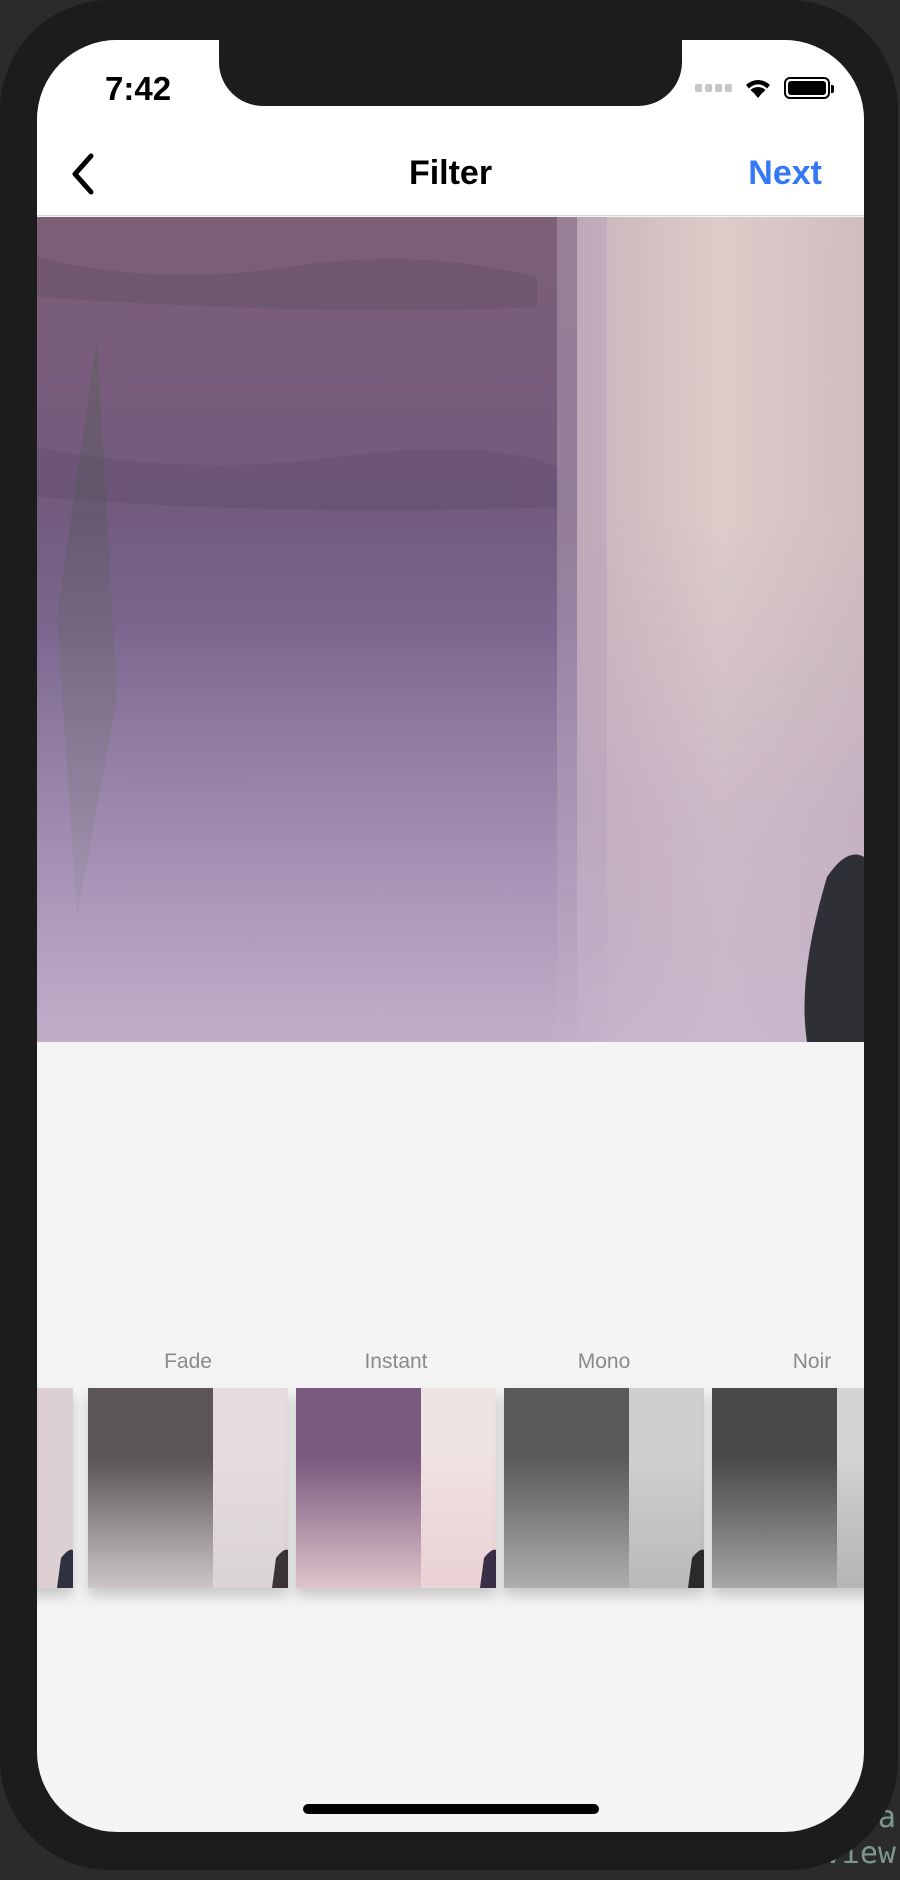 Image resolution: width=900 pixels, height=1880 pixels. Describe the element at coordinates (812, 1361) in the screenshot. I see `filter-label: Noir` at that location.